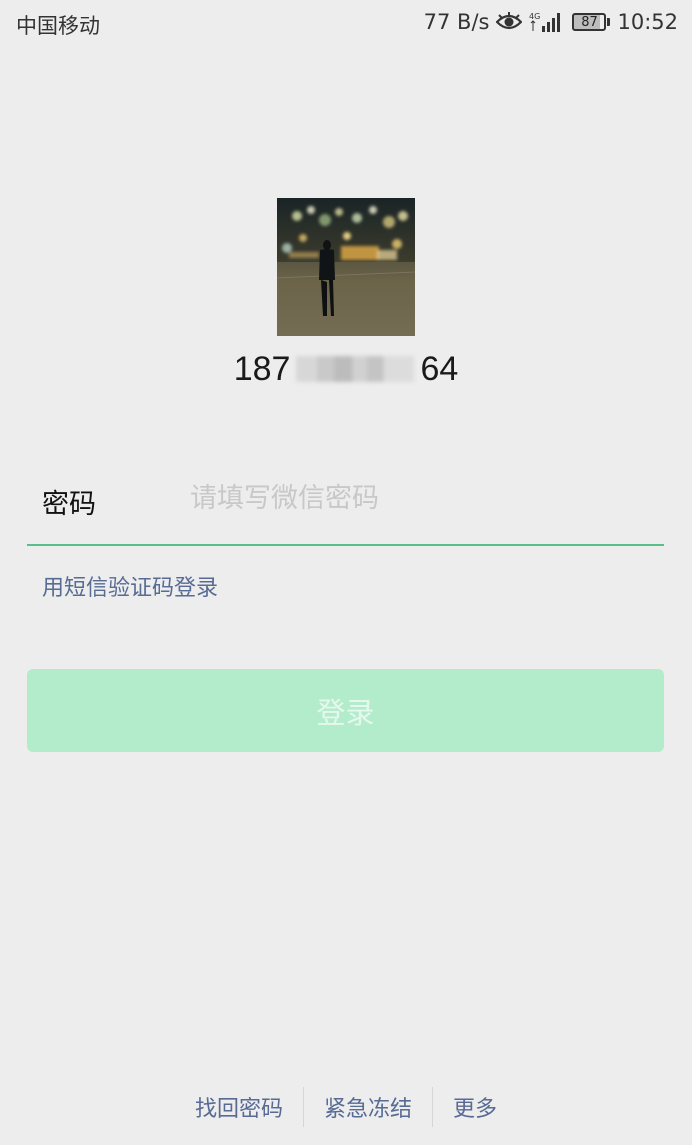 The height and width of the screenshot is (1145, 692). What do you see at coordinates (58, 26) in the screenshot?
I see `carrier-name: 中国移动` at bounding box center [58, 26].